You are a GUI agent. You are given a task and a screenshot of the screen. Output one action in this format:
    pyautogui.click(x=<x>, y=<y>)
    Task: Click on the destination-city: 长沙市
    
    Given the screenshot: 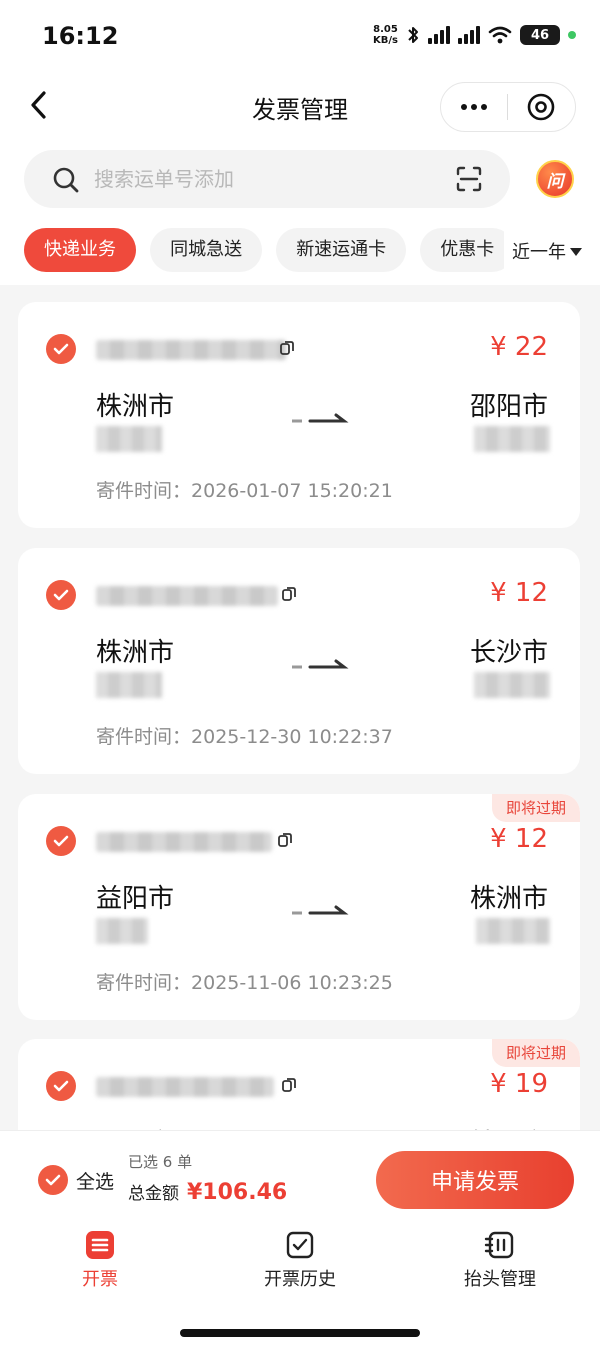 What is the action you would take?
    pyautogui.click(x=508, y=653)
    